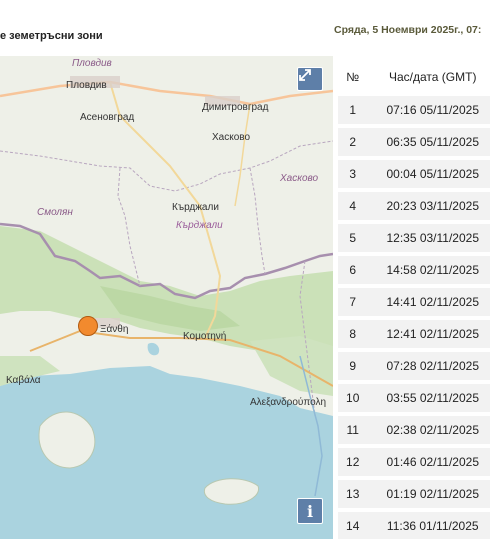 The width and height of the screenshot is (490, 539). I want to click on table-row: 8 12:41 02/11/2025, so click(414, 334).